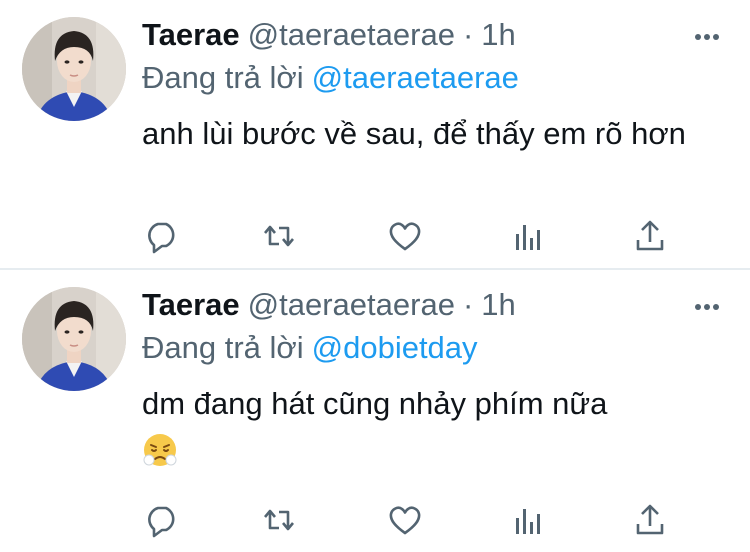 The image size is (750, 552). I want to click on replying-to-link: @taeraetaerae, so click(415, 77).